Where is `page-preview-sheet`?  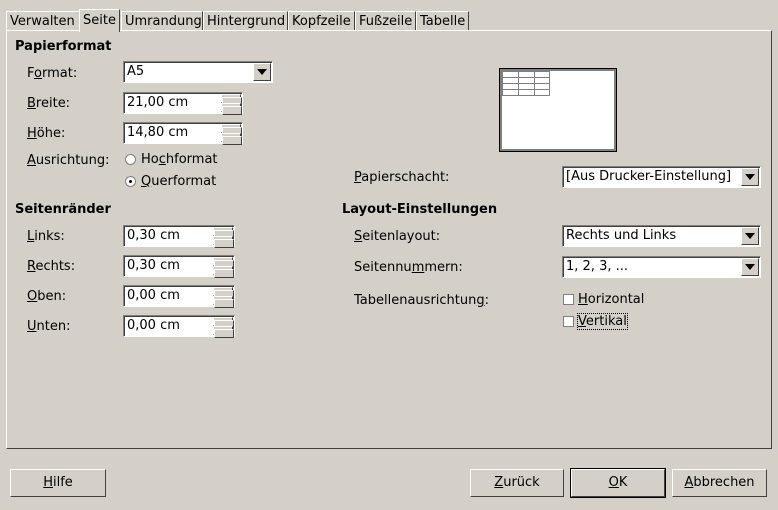 page-preview-sheet is located at coordinates (558, 110).